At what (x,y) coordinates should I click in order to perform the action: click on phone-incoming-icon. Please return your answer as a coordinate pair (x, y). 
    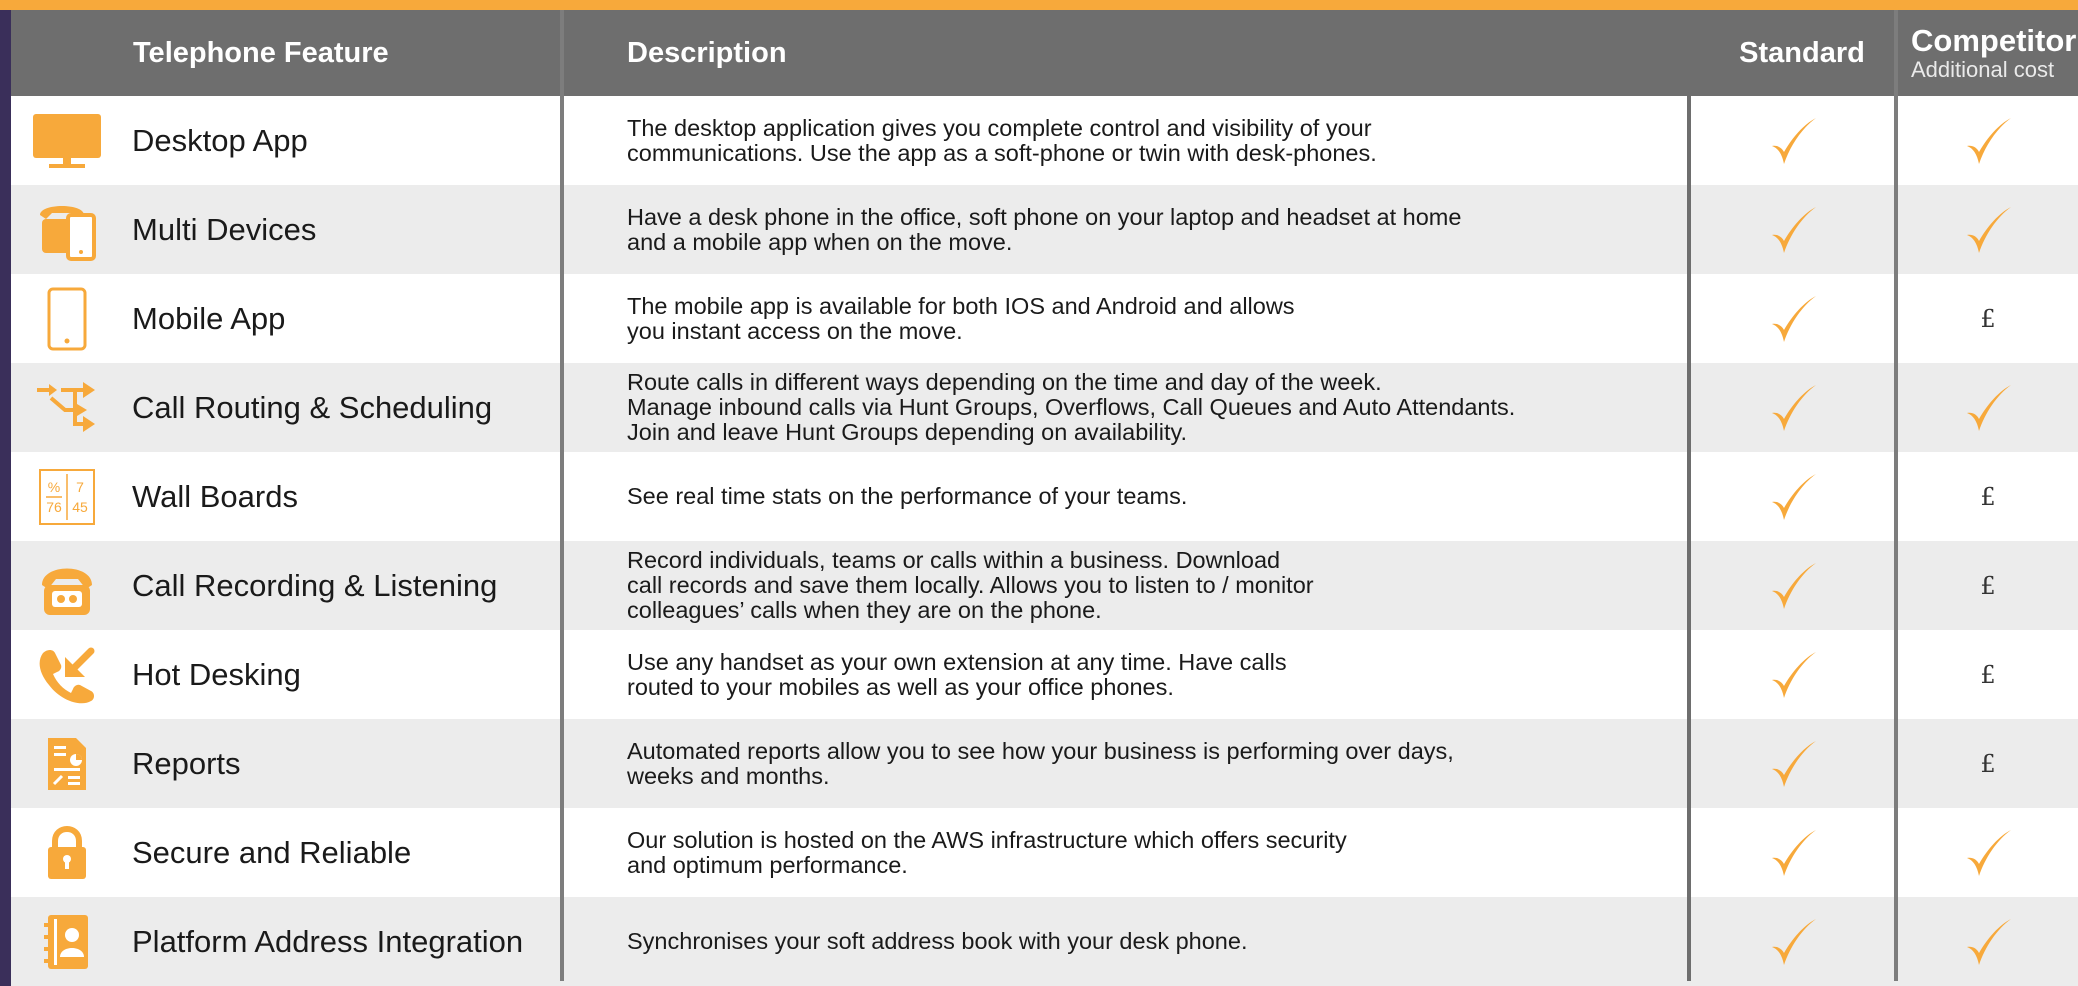
    Looking at the image, I should click on (67, 674).